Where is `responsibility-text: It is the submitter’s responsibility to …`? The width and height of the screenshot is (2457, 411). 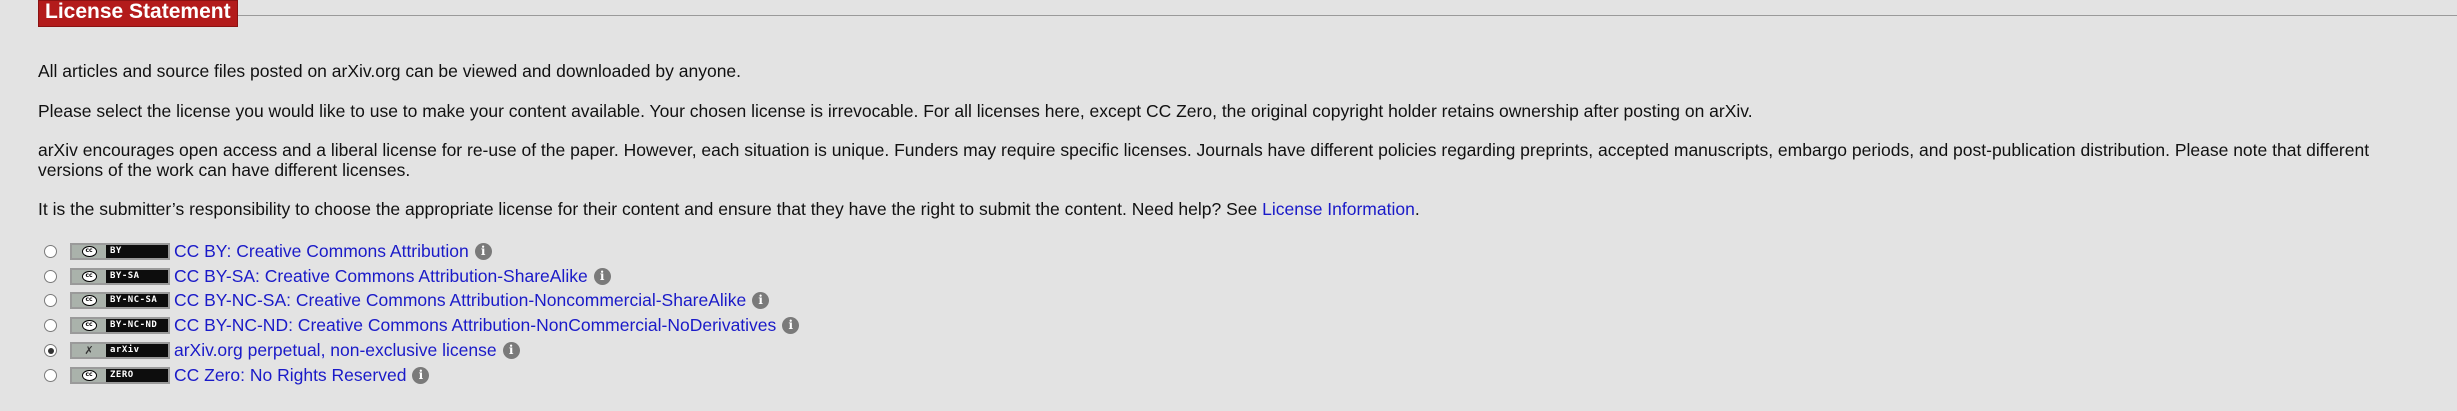 responsibility-text: It is the submitter’s responsibility to … is located at coordinates (650, 209).